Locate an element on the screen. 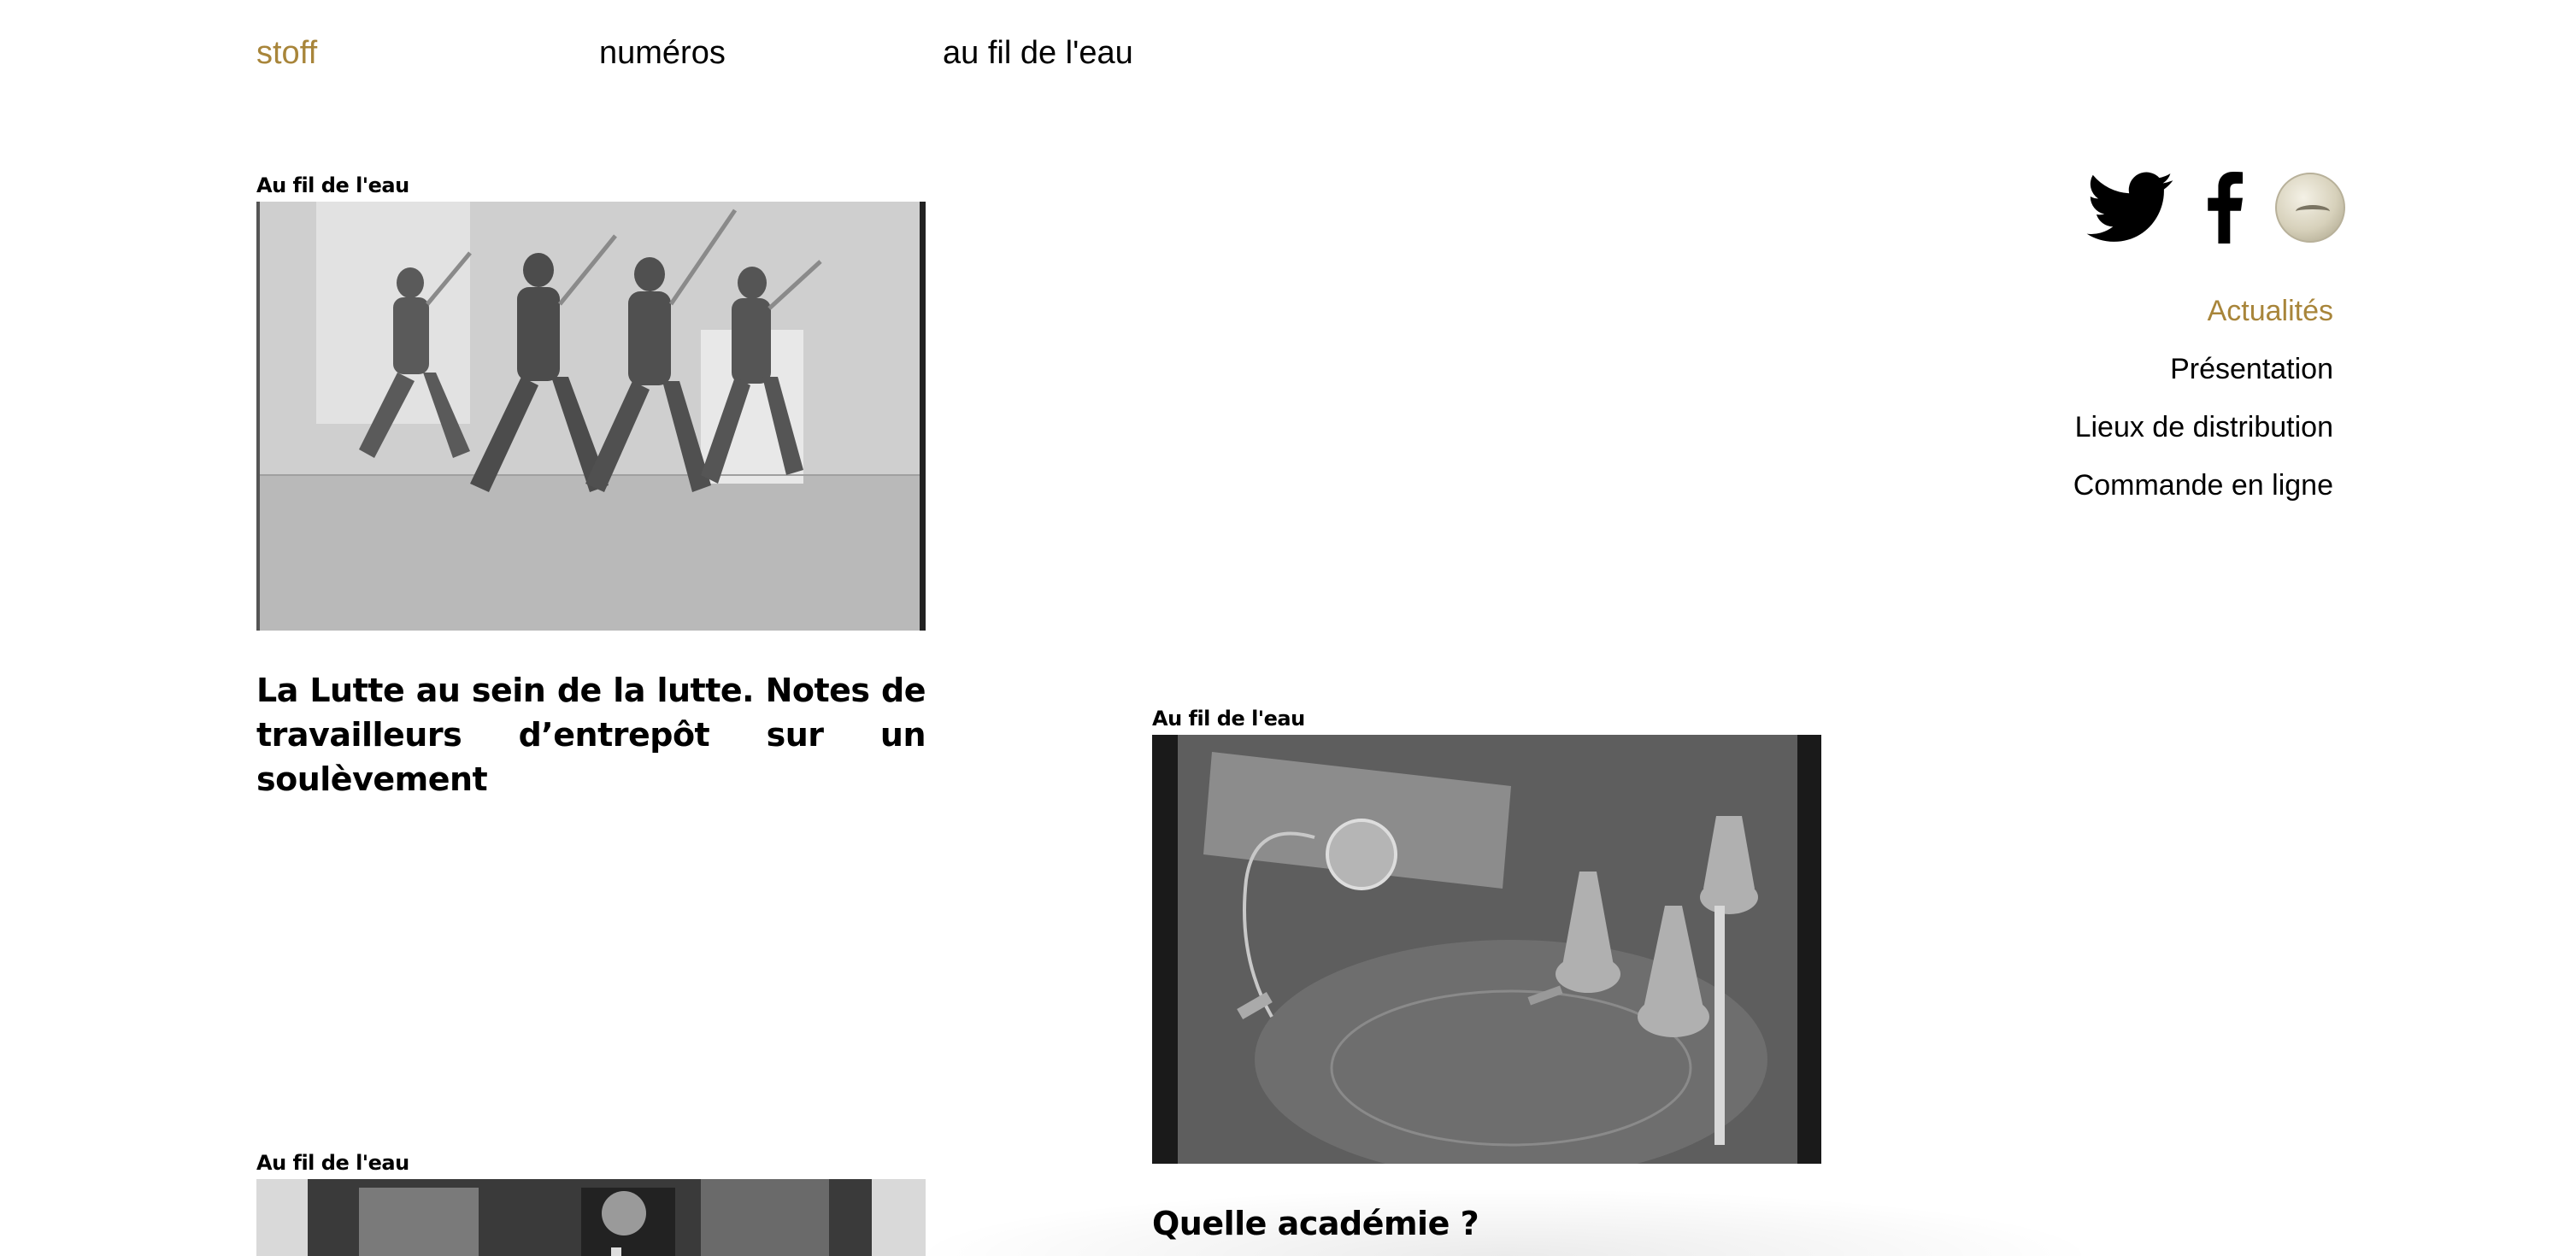  side-menu-item-commande-en-ligne: Commande en ligne is located at coordinates (2203, 485).